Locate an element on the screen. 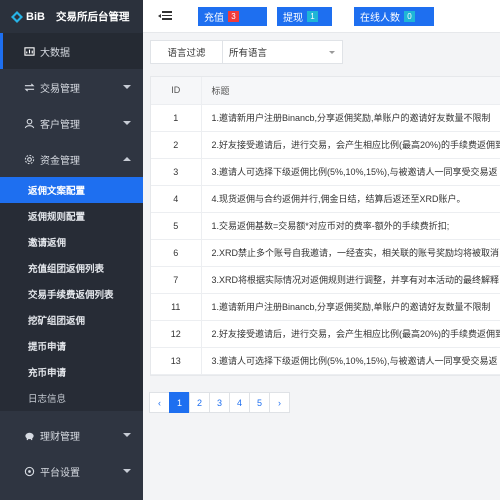  table-row: 11 1.邀请新用户注册Binancb,分享返佣奖励,单账户的邀请好友数量不限制 is located at coordinates (325, 307).